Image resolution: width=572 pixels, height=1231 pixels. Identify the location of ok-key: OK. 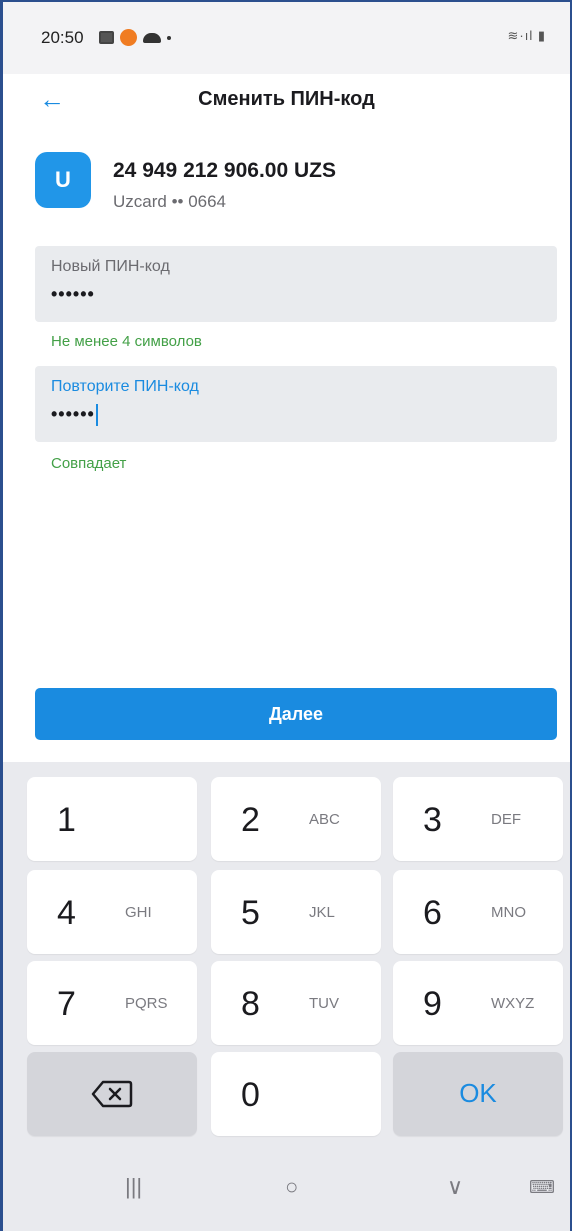
(478, 1094).